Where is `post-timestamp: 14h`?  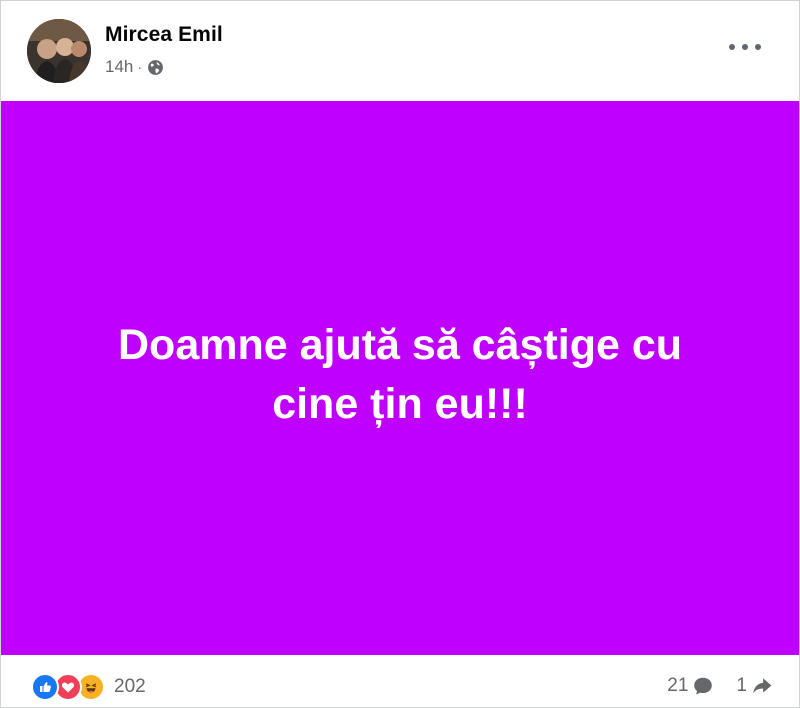 post-timestamp: 14h is located at coordinates (119, 67).